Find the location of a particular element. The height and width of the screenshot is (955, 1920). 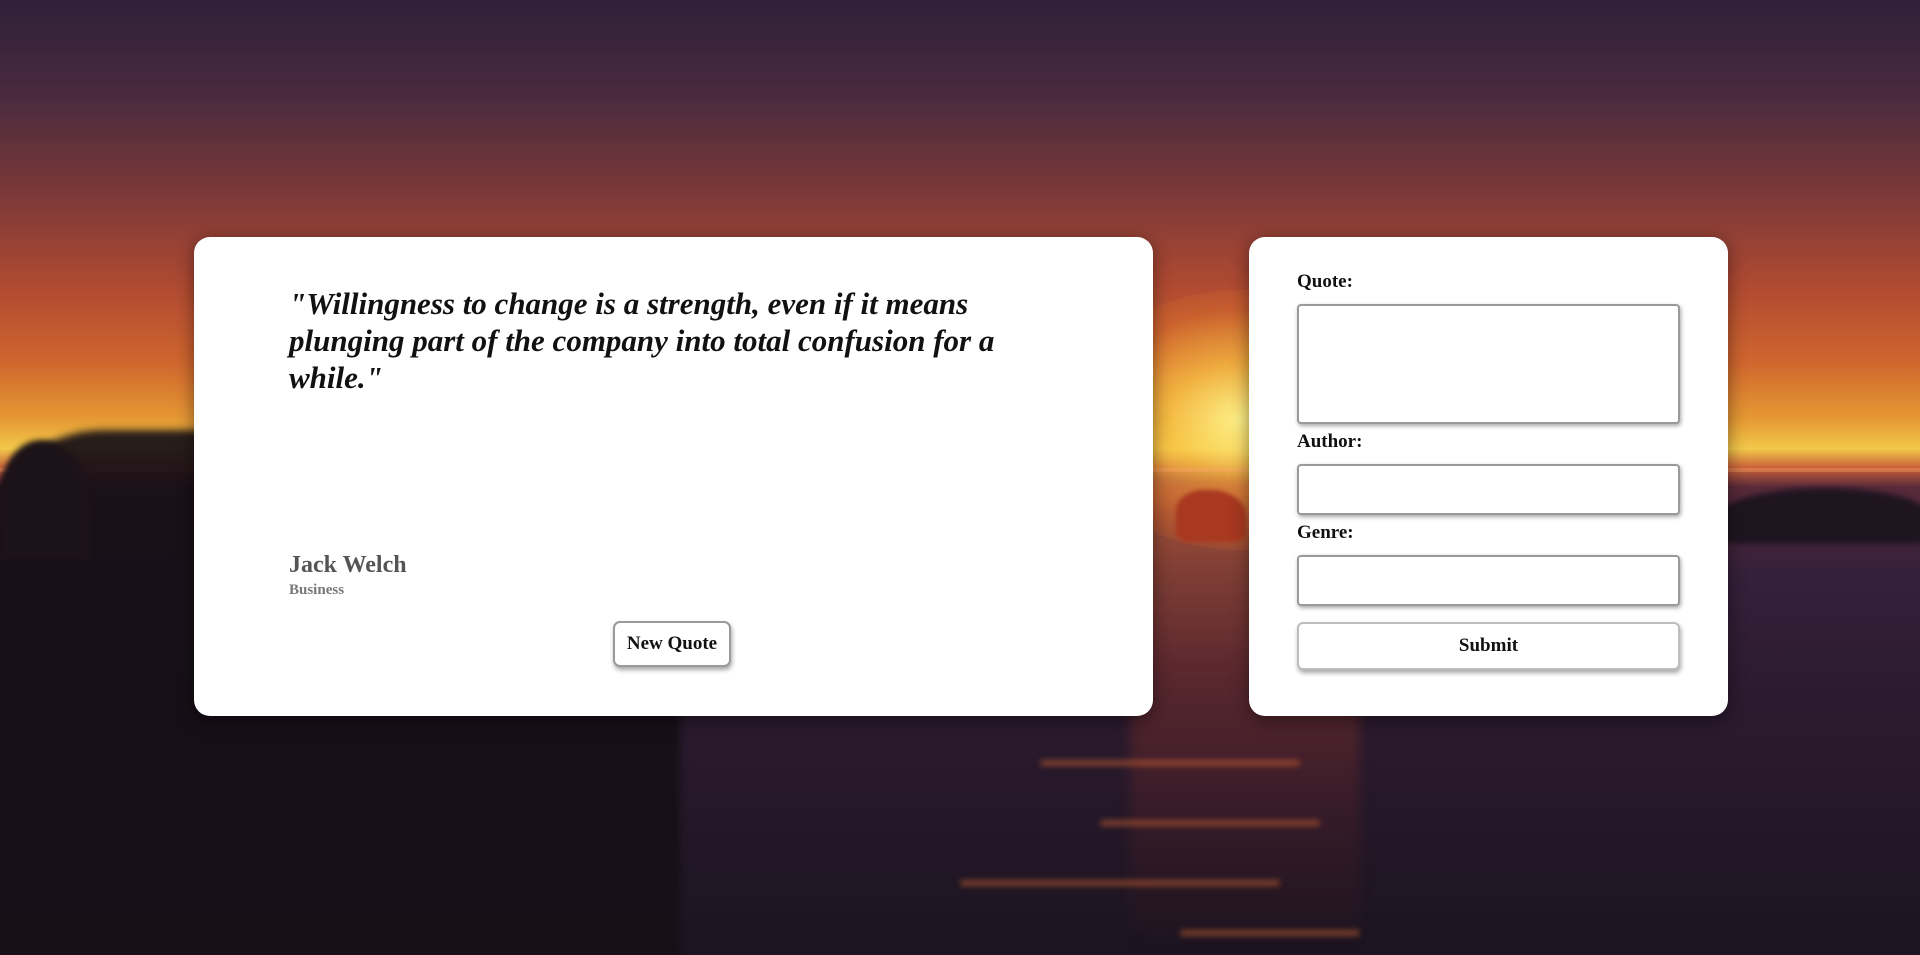

quote-genre: Business is located at coordinates (317, 590).